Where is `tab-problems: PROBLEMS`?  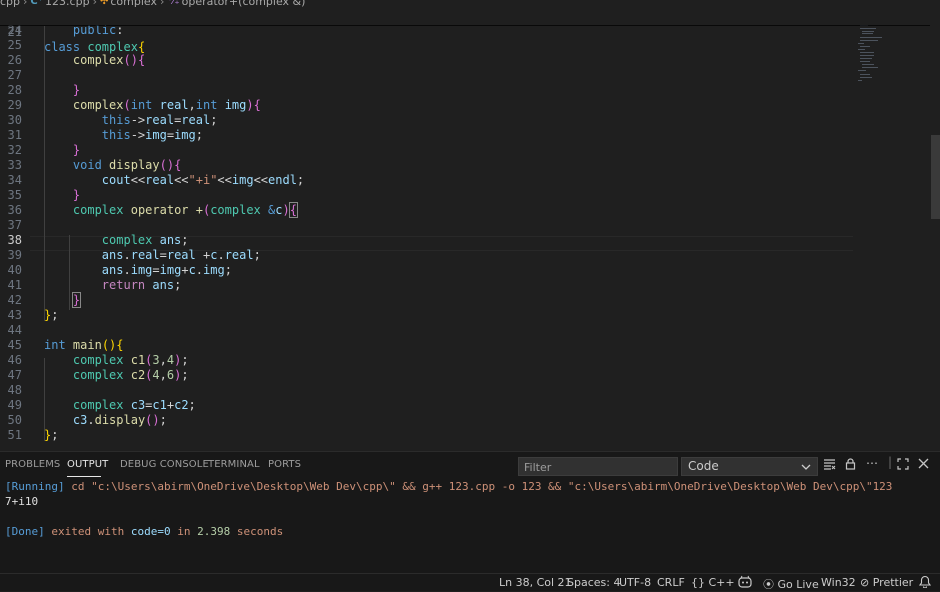
tab-problems: PROBLEMS is located at coordinates (32, 464).